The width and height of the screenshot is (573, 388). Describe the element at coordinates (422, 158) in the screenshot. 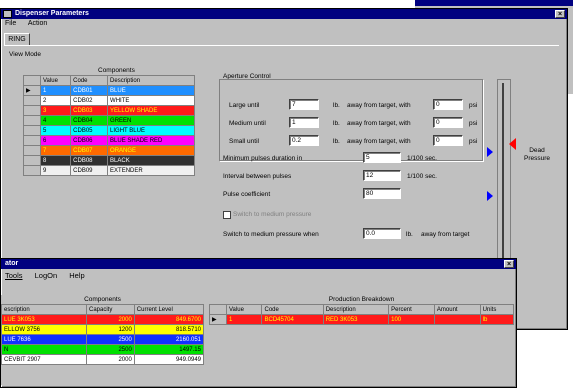

I see `min-pulse-unit: 1/100 sec.` at that location.